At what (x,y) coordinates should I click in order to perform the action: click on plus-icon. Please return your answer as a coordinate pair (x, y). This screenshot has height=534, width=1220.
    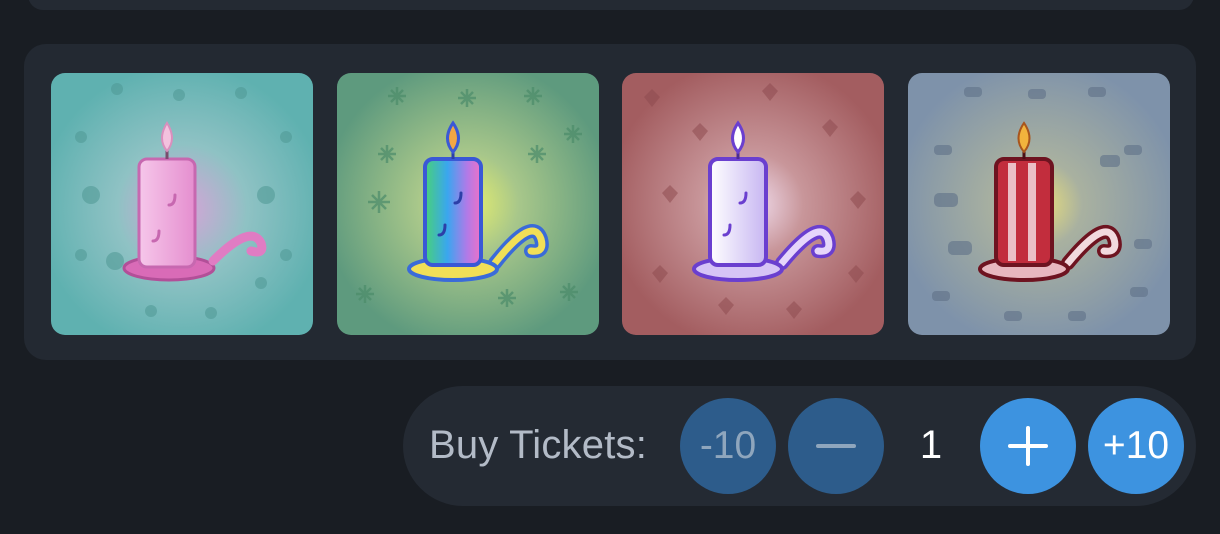
    Looking at the image, I should click on (1028, 446).